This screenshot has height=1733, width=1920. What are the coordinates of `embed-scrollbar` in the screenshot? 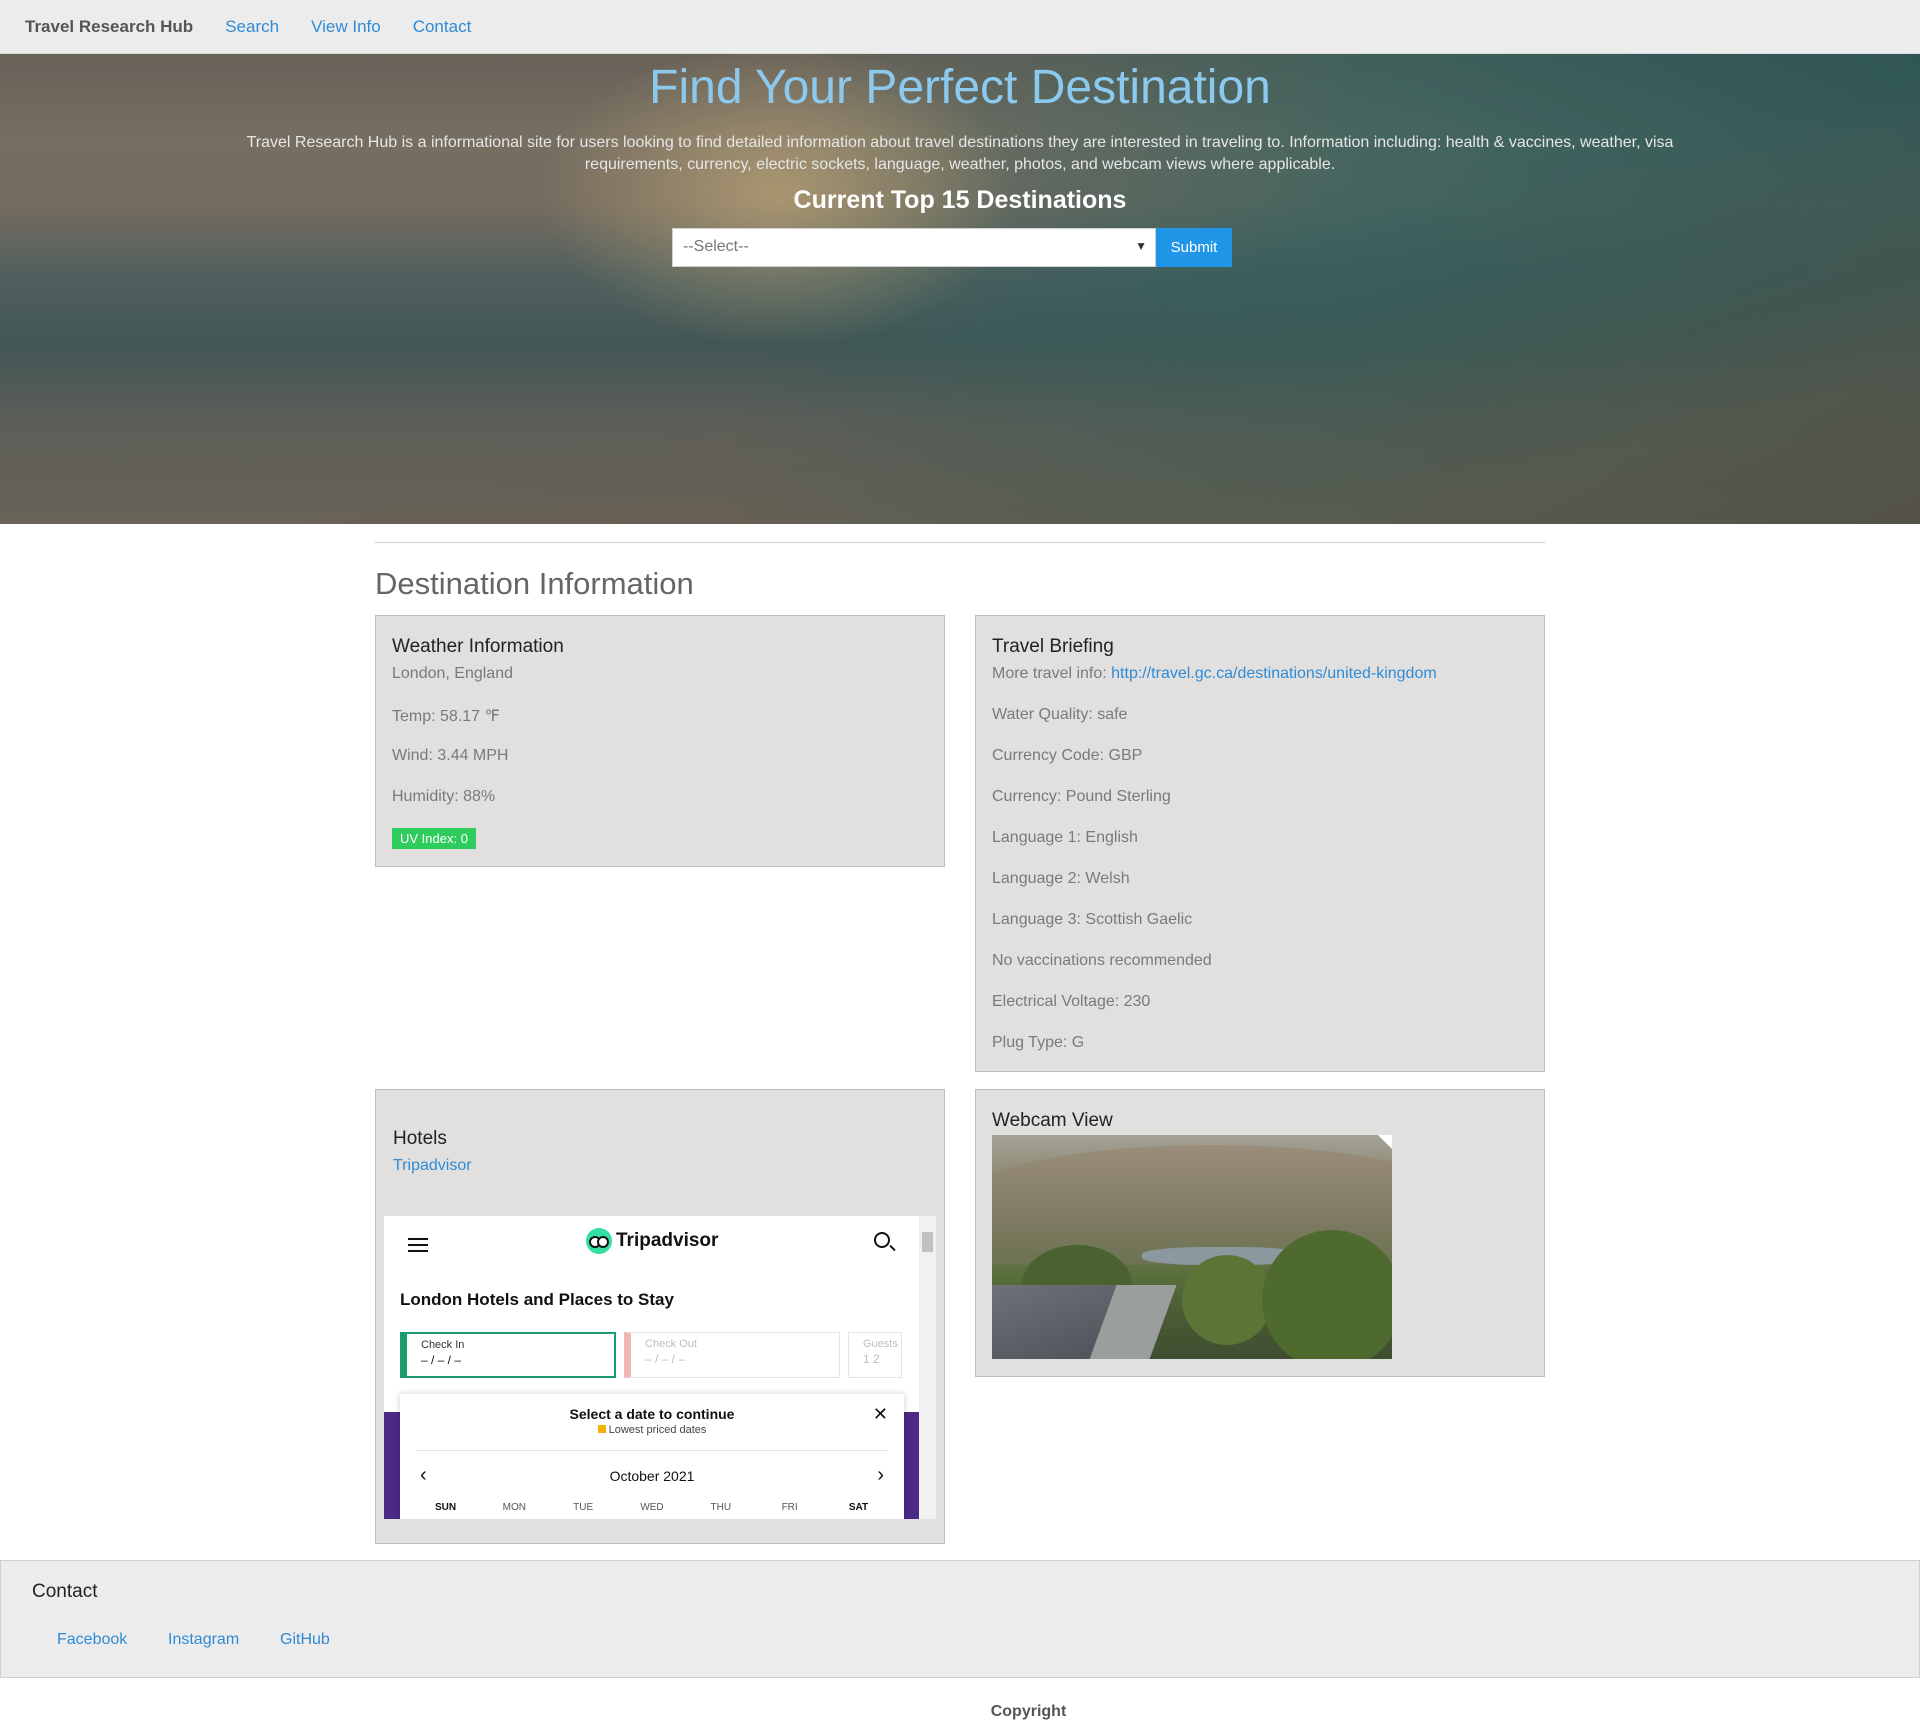 It's located at (927, 1367).